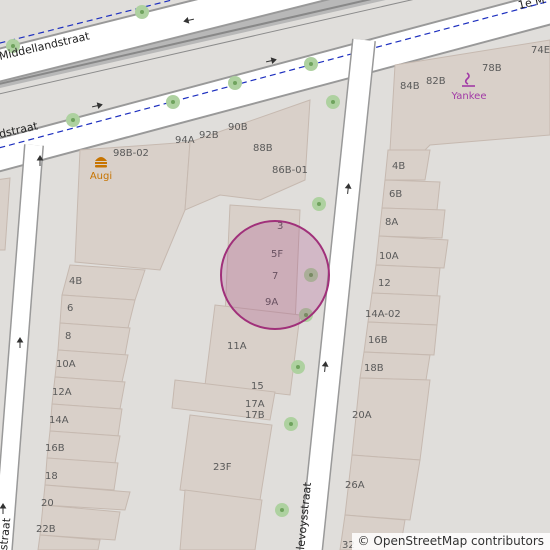  What do you see at coordinates (492, 68) in the screenshot?
I see `house-number: 78B` at bounding box center [492, 68].